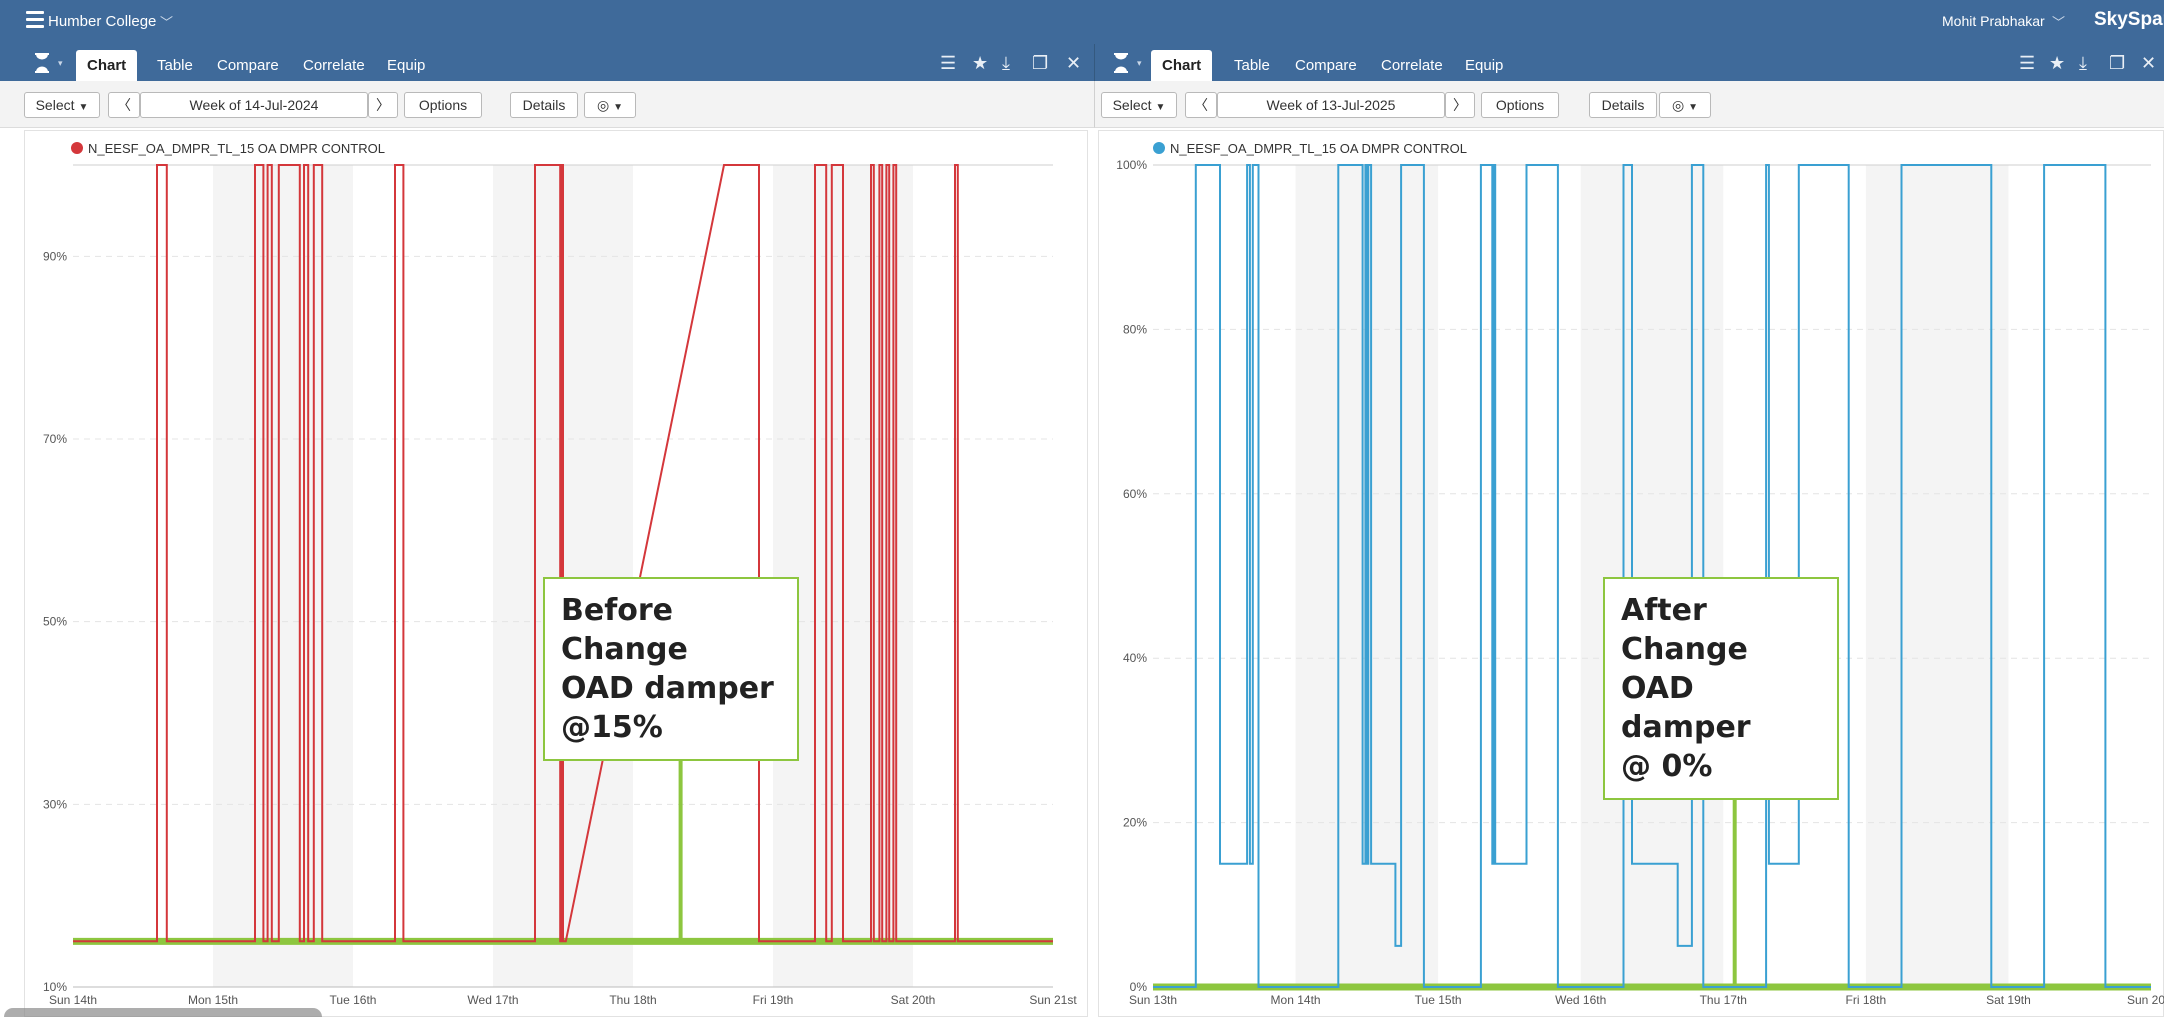  What do you see at coordinates (55, 256) in the screenshot?
I see `y-tick-label: 90%` at bounding box center [55, 256].